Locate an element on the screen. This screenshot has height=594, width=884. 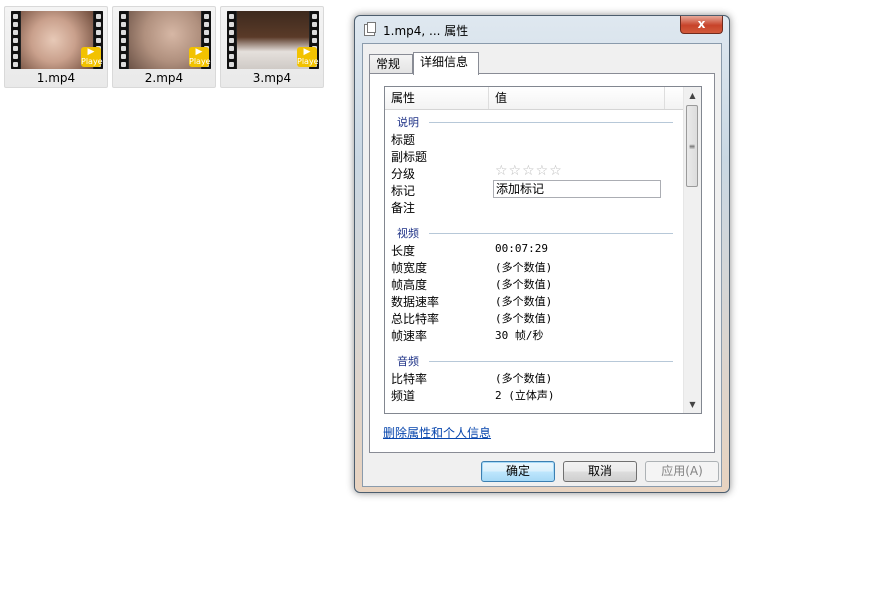
row-key: 分级 is located at coordinates (403, 174).